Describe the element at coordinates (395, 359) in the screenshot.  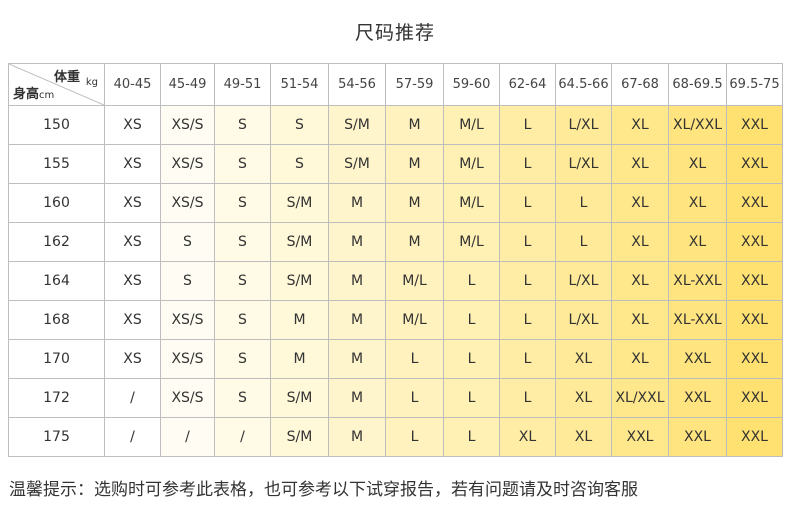
I see `table-row: 170 XS XS/S S M M L L L XL XL XXL XXL` at that location.